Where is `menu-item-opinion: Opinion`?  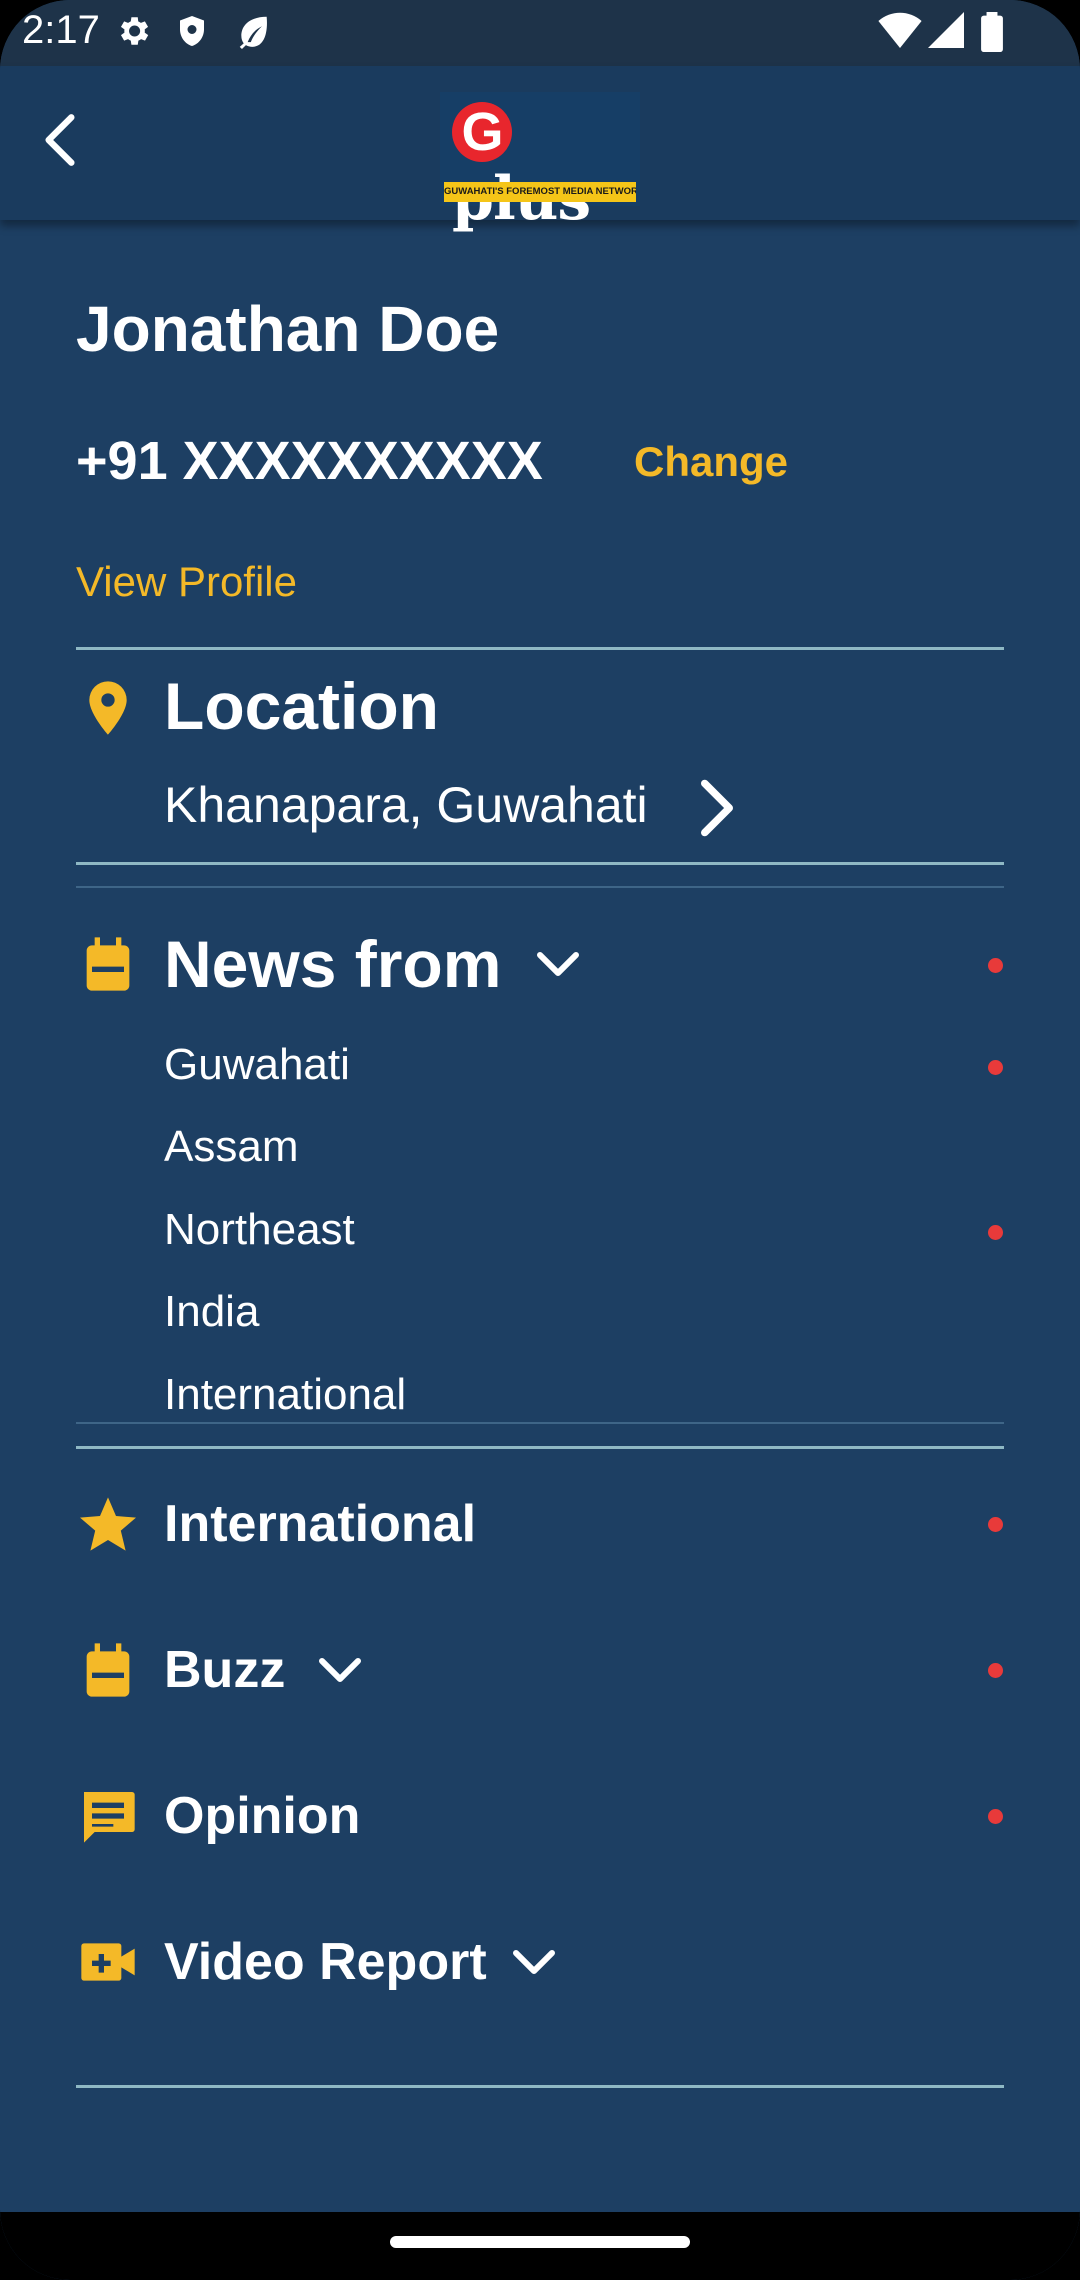
menu-item-opinion: Opinion is located at coordinates (262, 1816).